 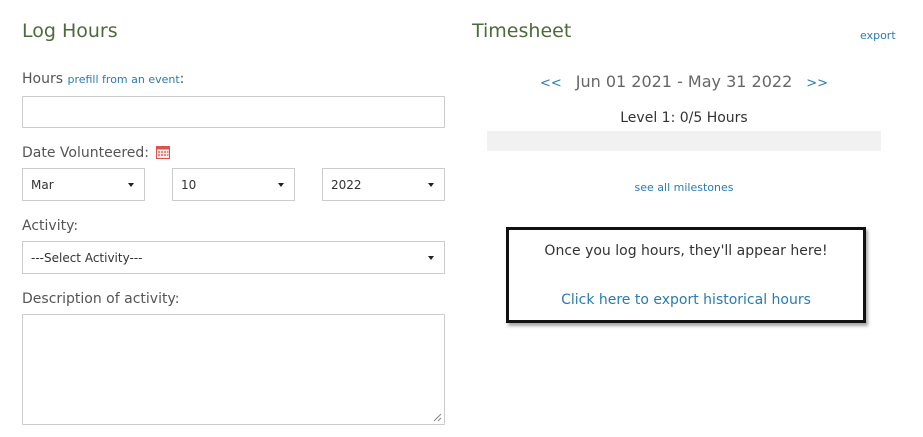 I want to click on date-volunteered-label-row: Date Volunteered:, so click(x=96, y=153).